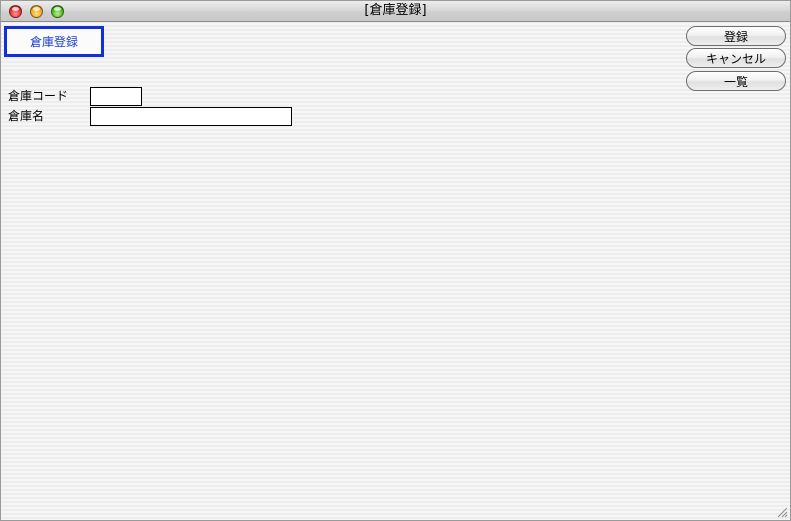 The height and width of the screenshot is (521, 791). I want to click on form-title: 倉庫登録, so click(54, 41).